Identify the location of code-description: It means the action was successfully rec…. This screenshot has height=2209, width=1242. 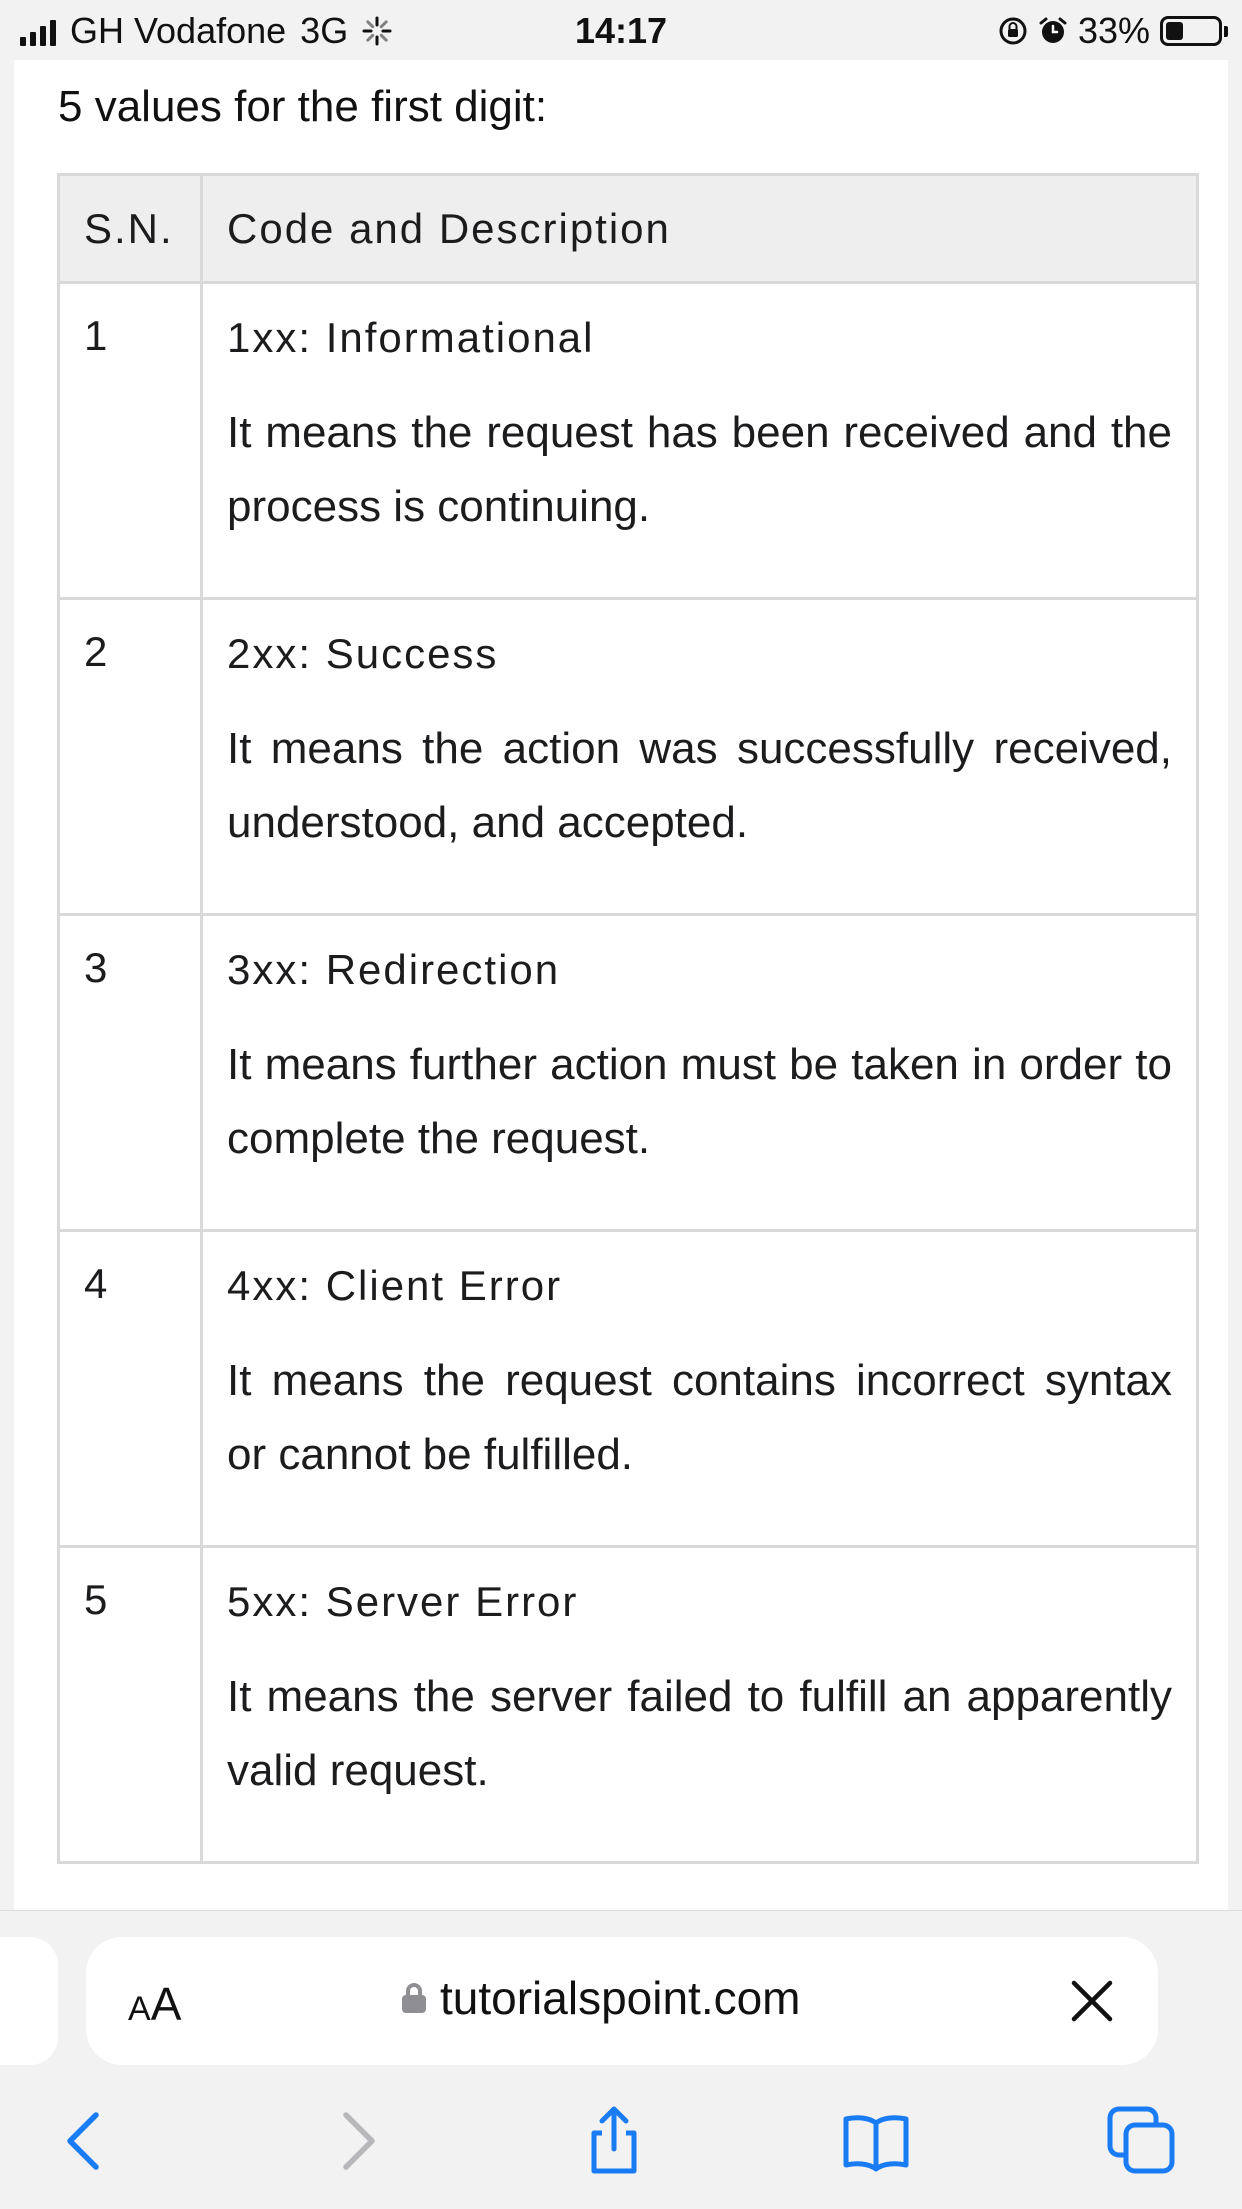
(699, 785).